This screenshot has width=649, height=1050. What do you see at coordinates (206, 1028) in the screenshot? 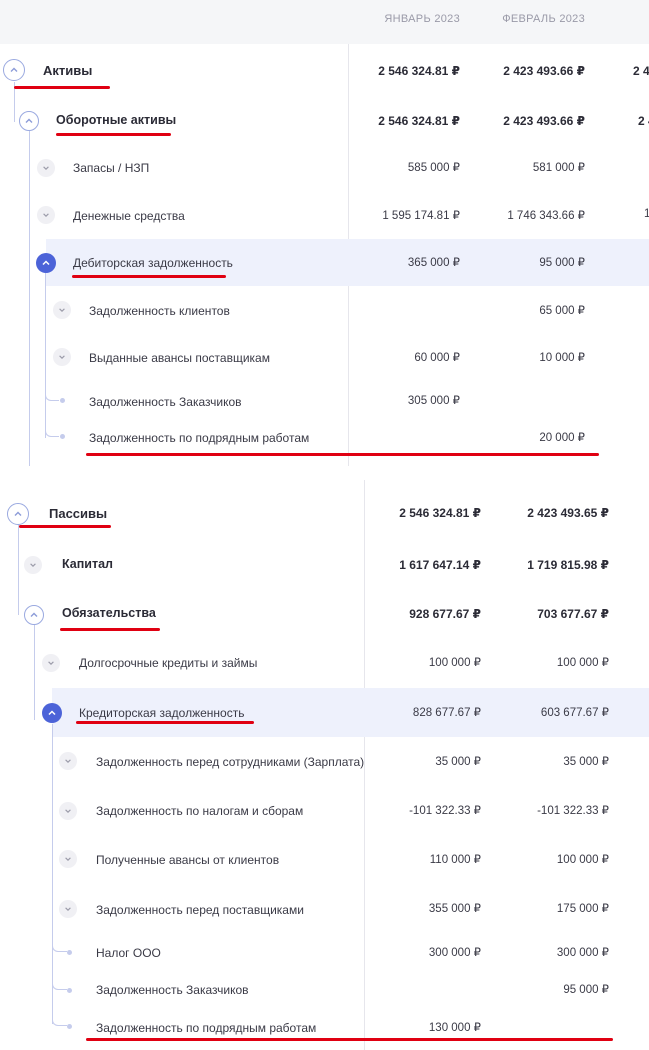
I see `row-label-contract-work-debt-l: Задолженность по подрядным работам` at bounding box center [206, 1028].